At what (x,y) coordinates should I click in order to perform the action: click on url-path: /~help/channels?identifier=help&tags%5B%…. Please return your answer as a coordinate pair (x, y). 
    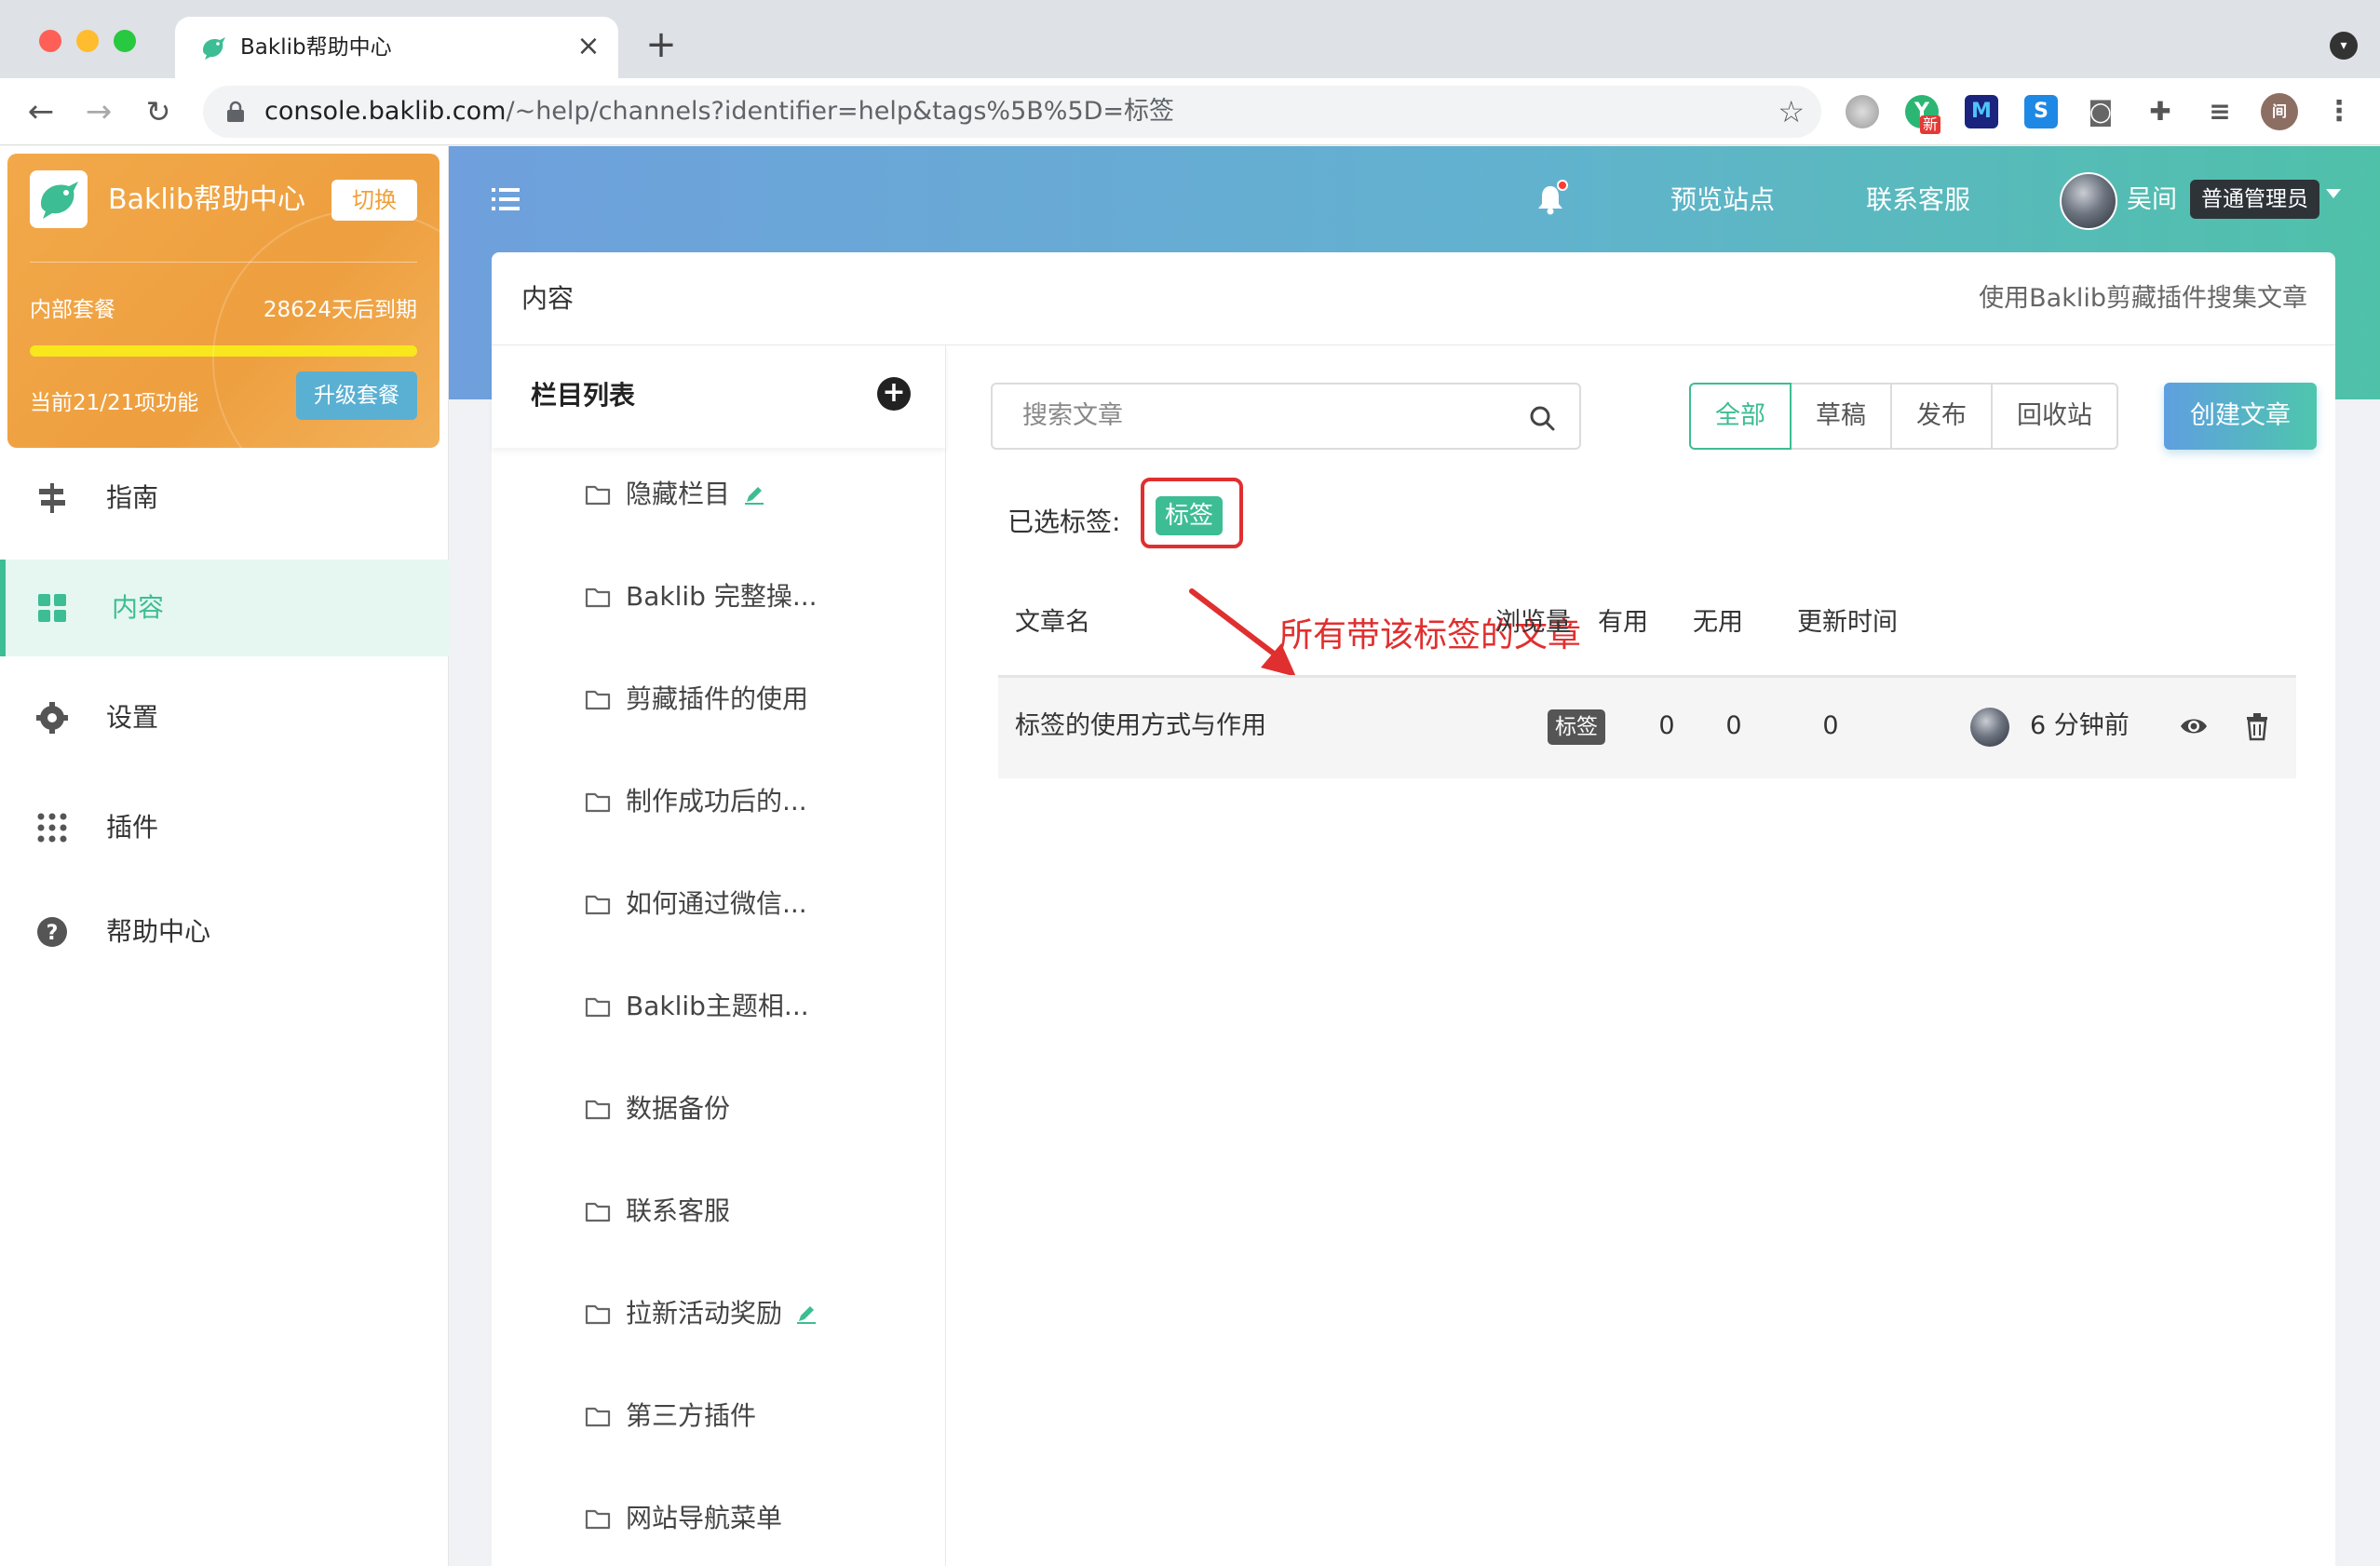
    Looking at the image, I should click on (840, 111).